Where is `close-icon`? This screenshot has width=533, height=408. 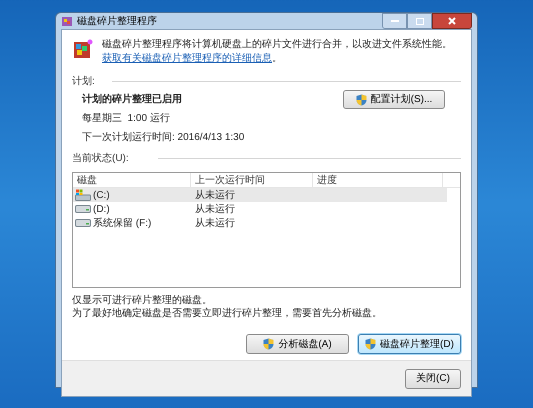
close-icon is located at coordinates (452, 21).